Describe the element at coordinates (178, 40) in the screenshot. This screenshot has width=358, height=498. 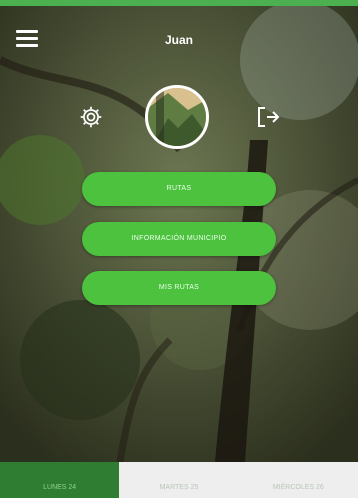
I see `user-name: Juan` at that location.